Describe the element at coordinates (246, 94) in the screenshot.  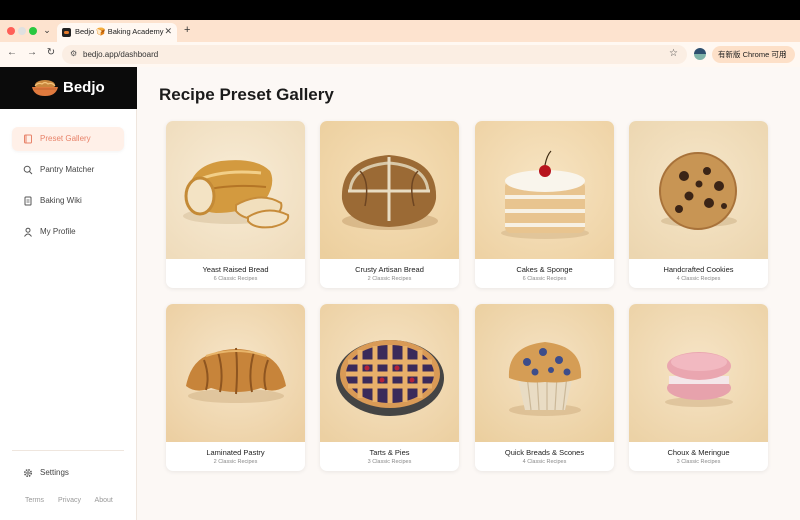
I see `page-title: Recipe Preset Gallery` at that location.